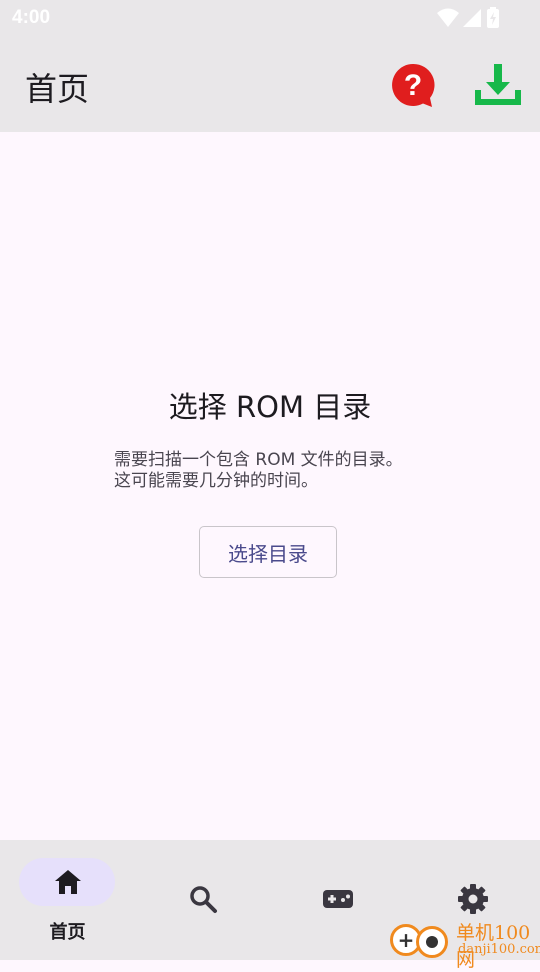 The width and height of the screenshot is (540, 972). I want to click on description-line-1: 需要扫描一个包含 ROM 文件的目录。, so click(258, 460).